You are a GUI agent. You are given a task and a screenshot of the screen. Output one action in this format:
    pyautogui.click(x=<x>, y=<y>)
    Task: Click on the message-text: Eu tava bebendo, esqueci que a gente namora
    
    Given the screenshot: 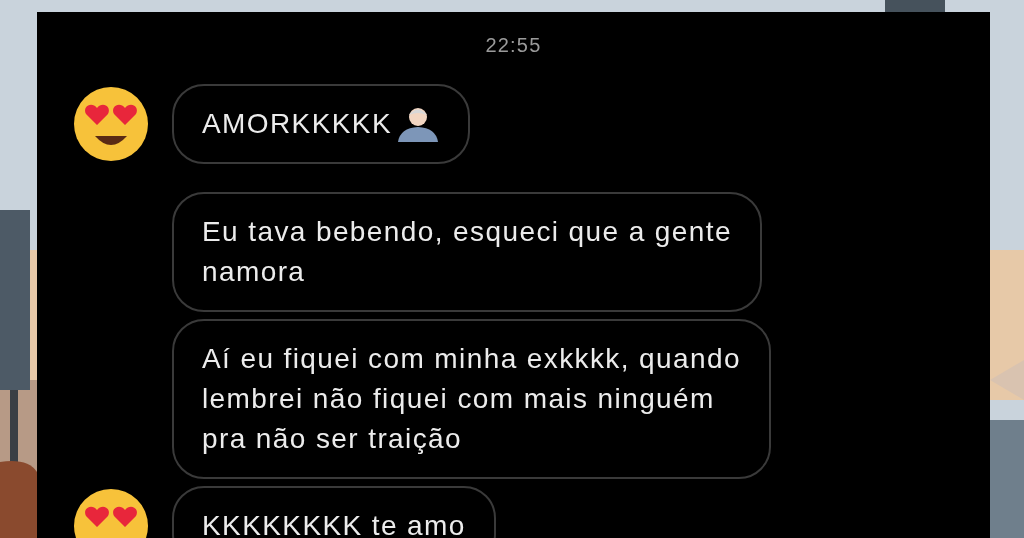 What is the action you would take?
    pyautogui.click(x=467, y=252)
    